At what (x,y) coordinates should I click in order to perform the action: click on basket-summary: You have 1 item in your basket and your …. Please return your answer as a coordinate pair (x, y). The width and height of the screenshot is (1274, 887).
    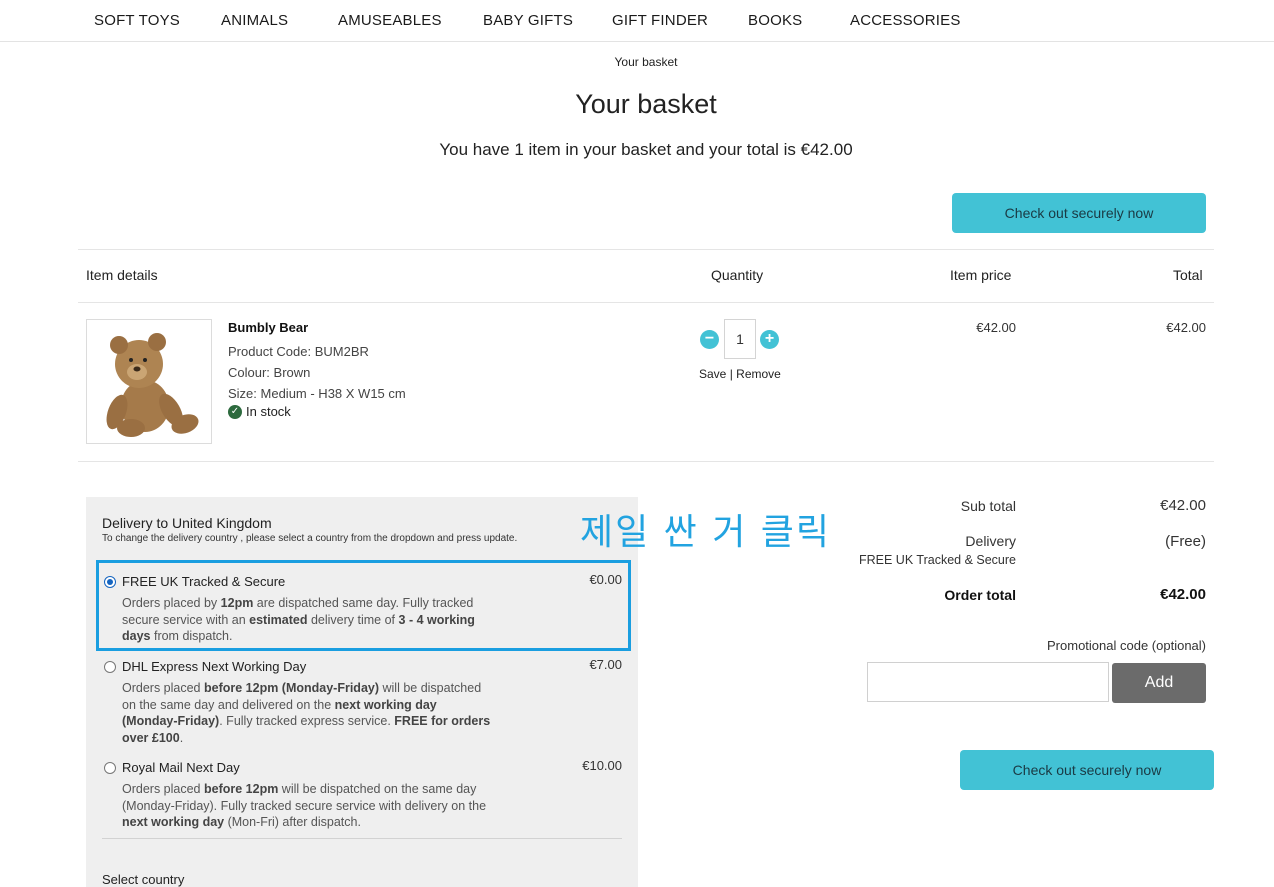
    Looking at the image, I should click on (646, 149).